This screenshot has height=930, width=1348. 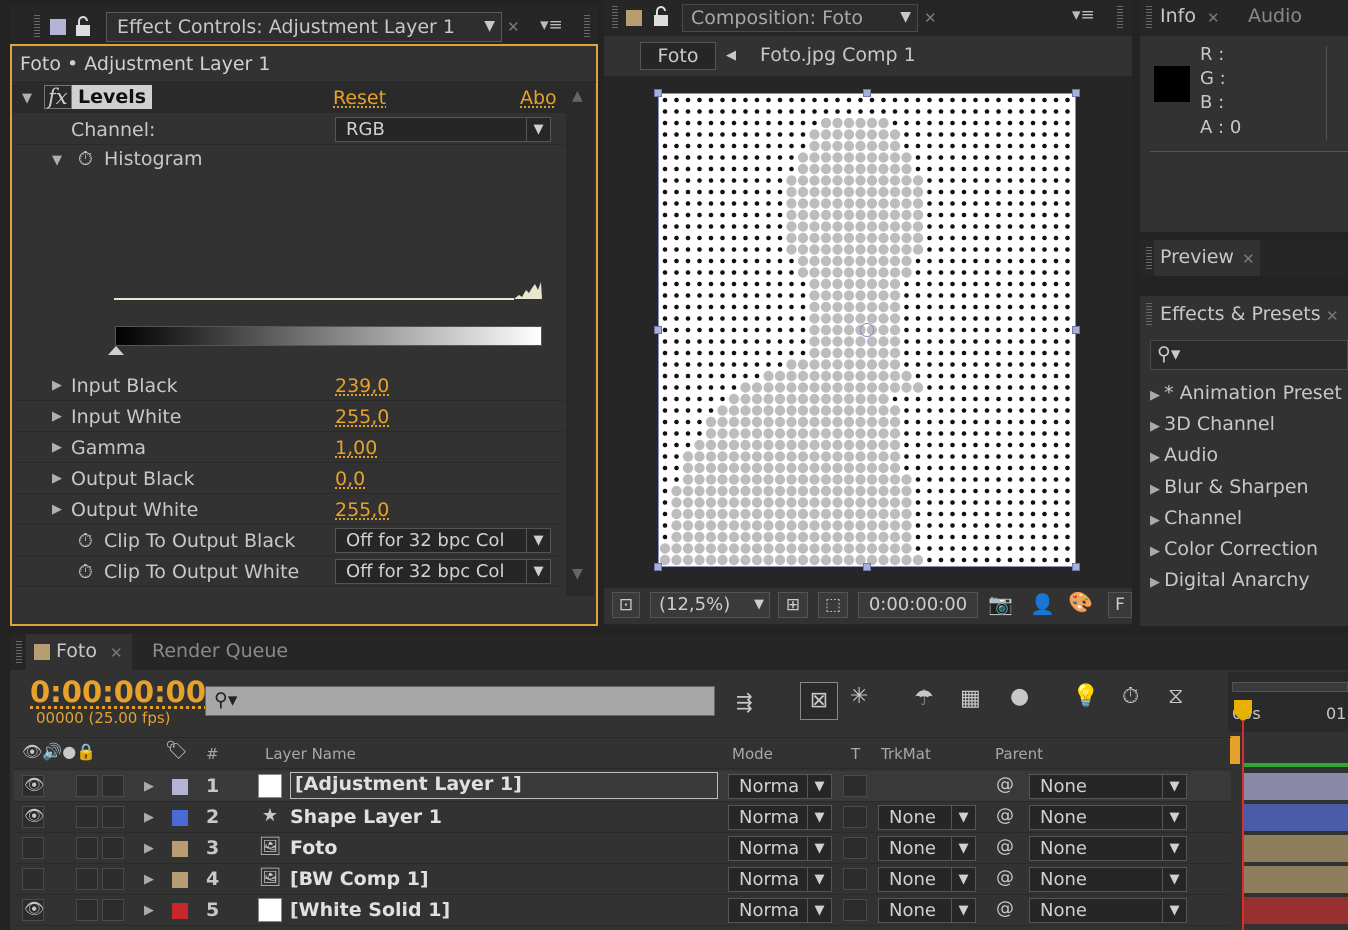 What do you see at coordinates (504, 785) in the screenshot?
I see `layer-name: [Adjustment Layer 1]` at bounding box center [504, 785].